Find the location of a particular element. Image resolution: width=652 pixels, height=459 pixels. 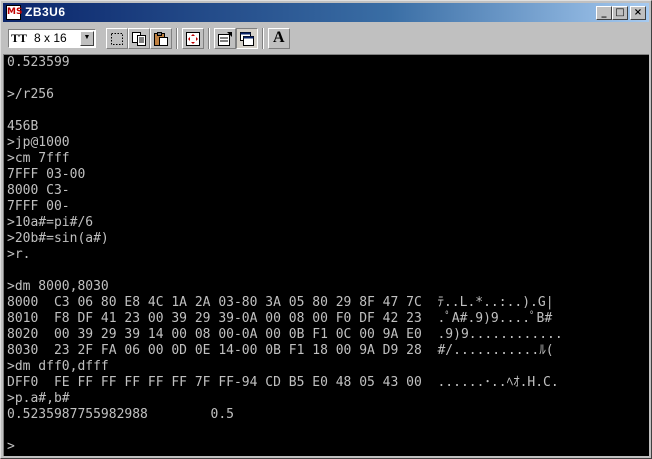

close-button: × is located at coordinates (638, 13).